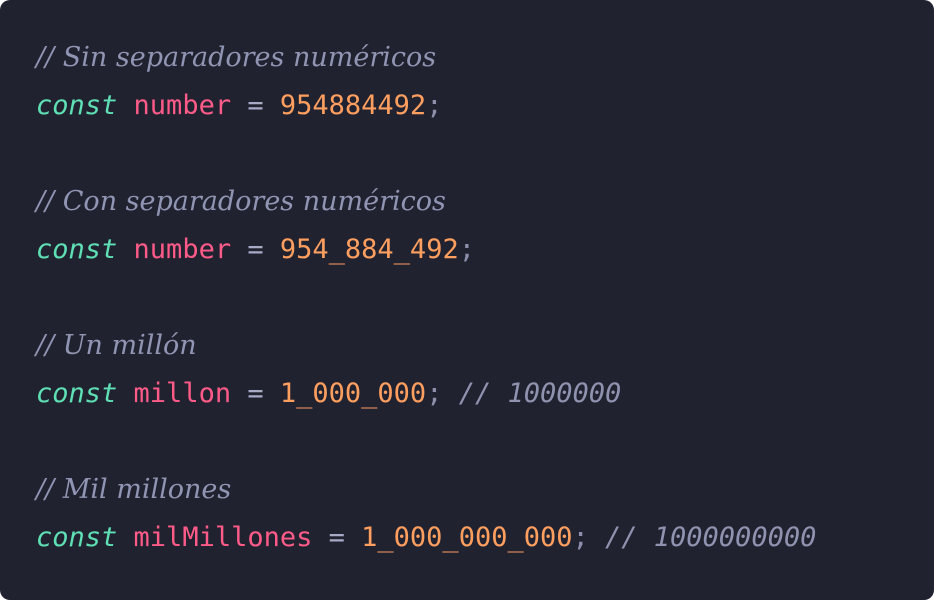  I want to click on code-comment: // Mil millones, so click(134, 489).